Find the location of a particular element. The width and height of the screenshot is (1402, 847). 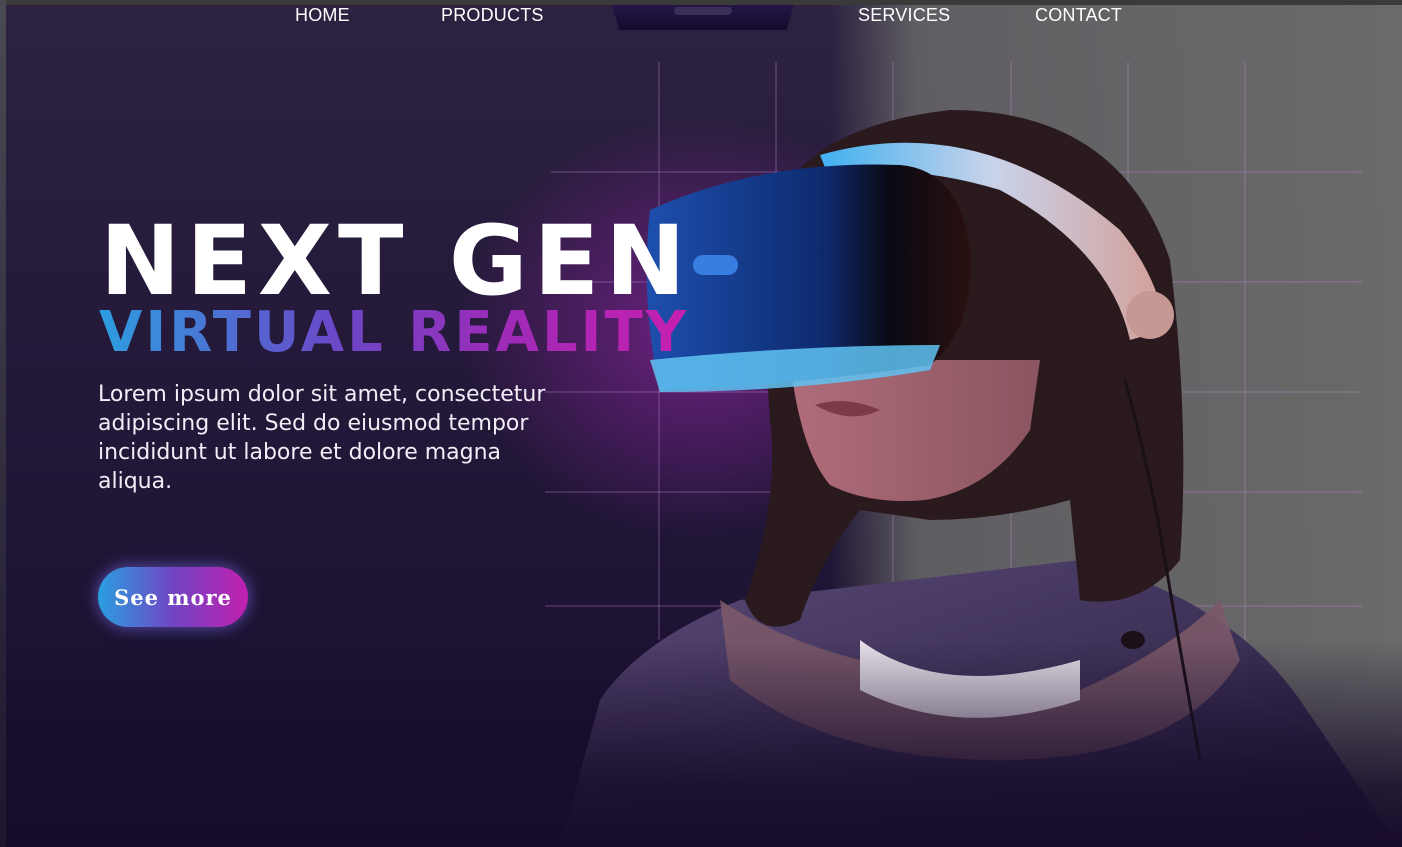

see-more-button: See more is located at coordinates (173, 597).